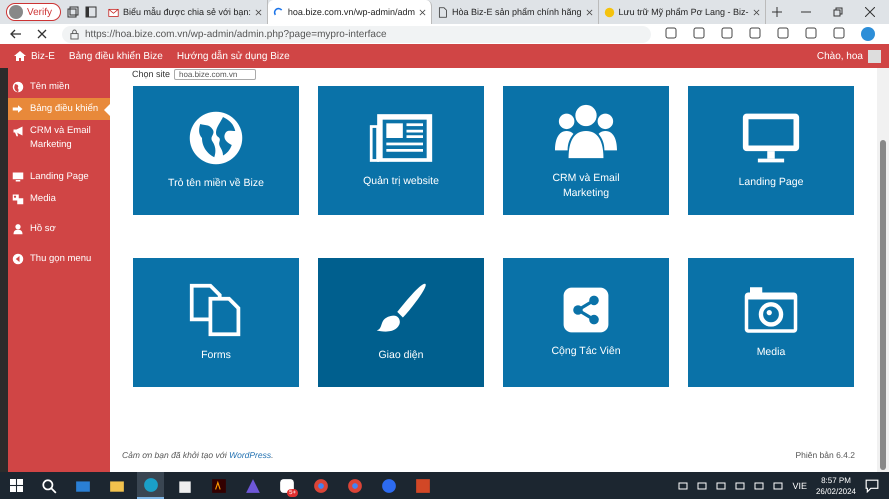  What do you see at coordinates (278, 12) in the screenshot?
I see `loading-icon` at bounding box center [278, 12].